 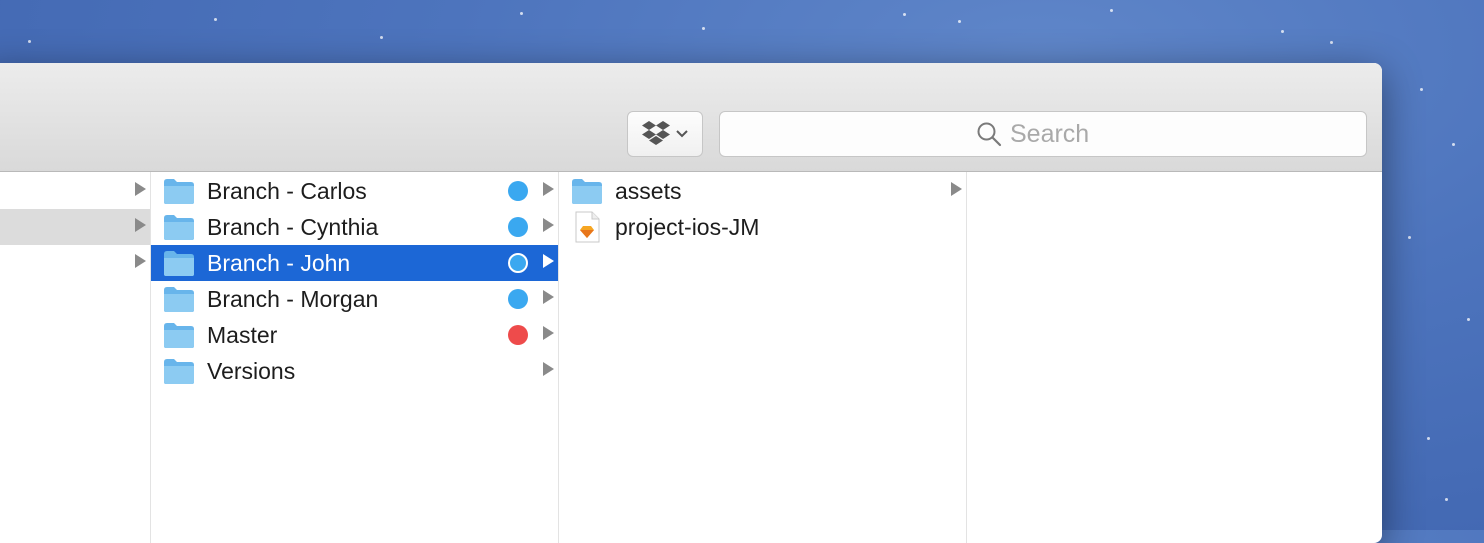 I want to click on search-input, so click(x=1060, y=134).